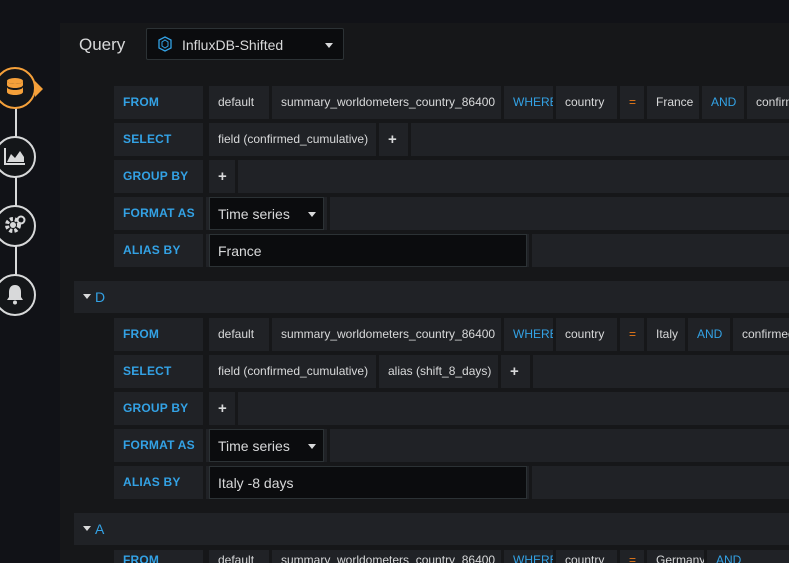  Describe the element at coordinates (233, 45) in the screenshot. I see `datasource-name: InfluxDB-Shifted` at that location.